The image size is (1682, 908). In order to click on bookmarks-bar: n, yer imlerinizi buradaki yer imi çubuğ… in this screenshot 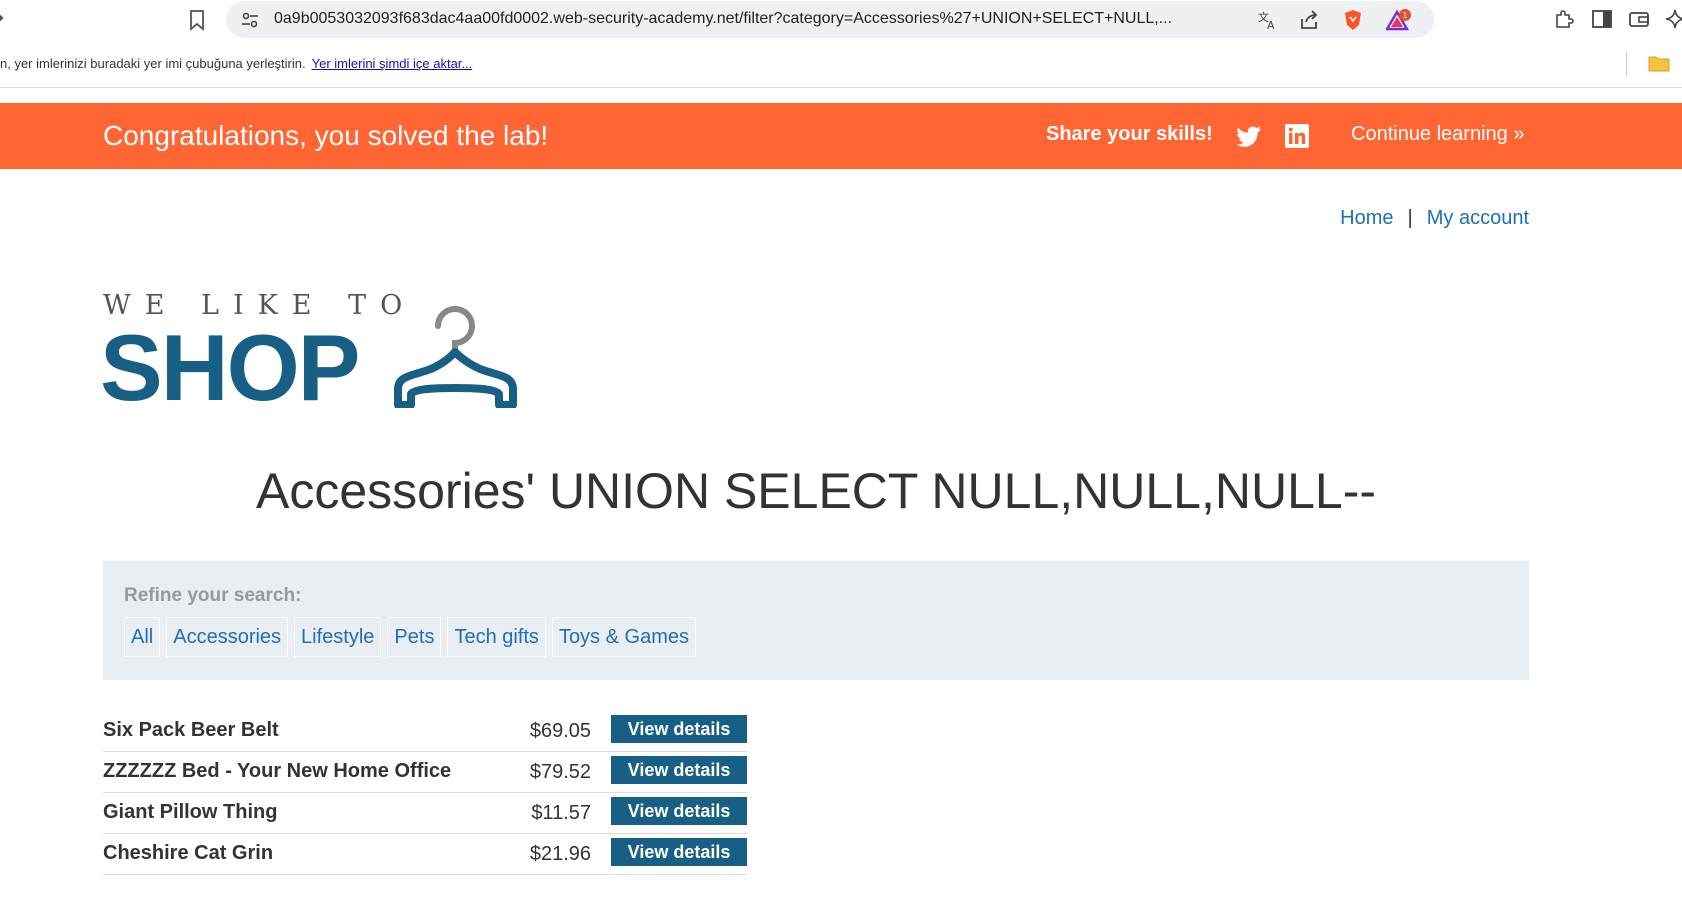, I will do `click(841, 66)`.